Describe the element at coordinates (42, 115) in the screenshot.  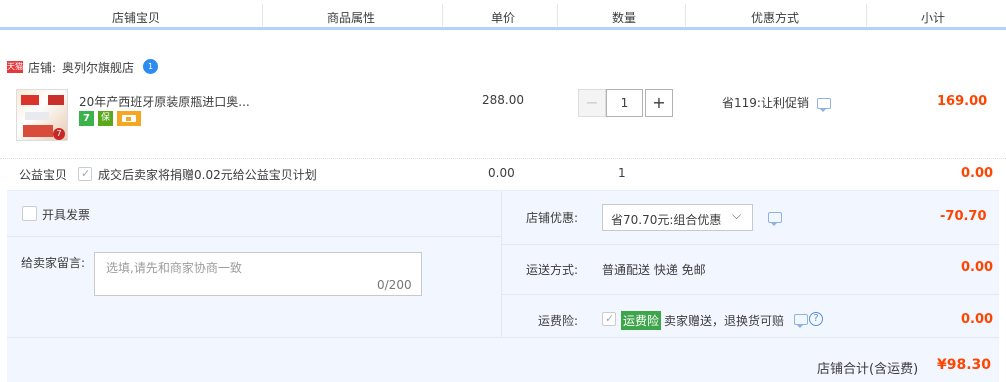
I see `product-thumbnail: 7` at that location.